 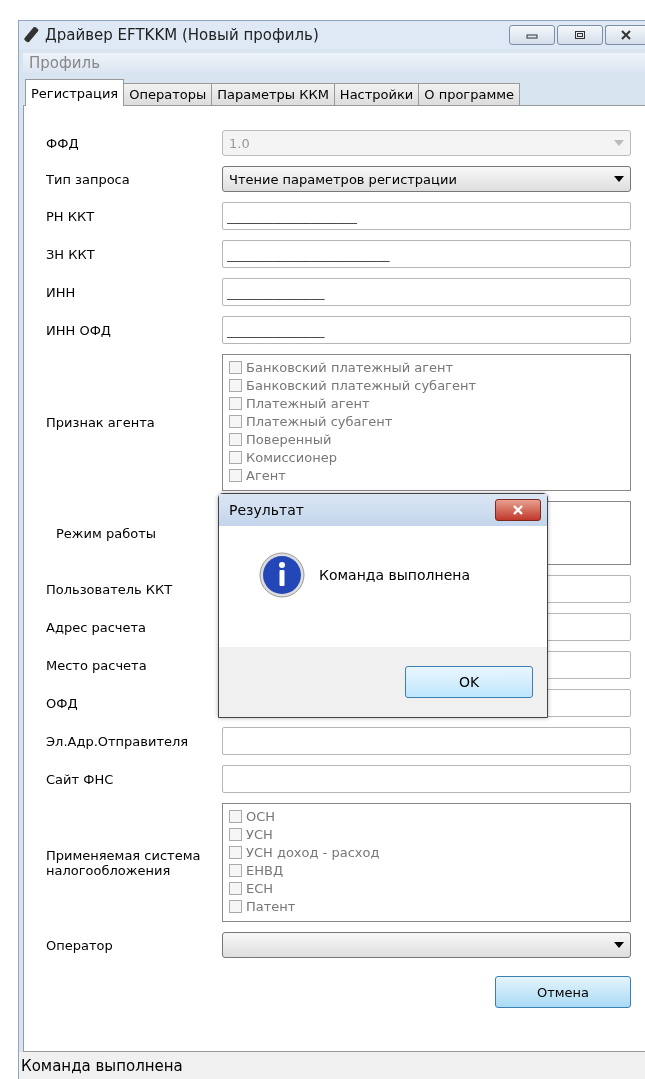 What do you see at coordinates (80, 779) in the screenshot?
I see `field-label: Сайт ФНС` at bounding box center [80, 779].